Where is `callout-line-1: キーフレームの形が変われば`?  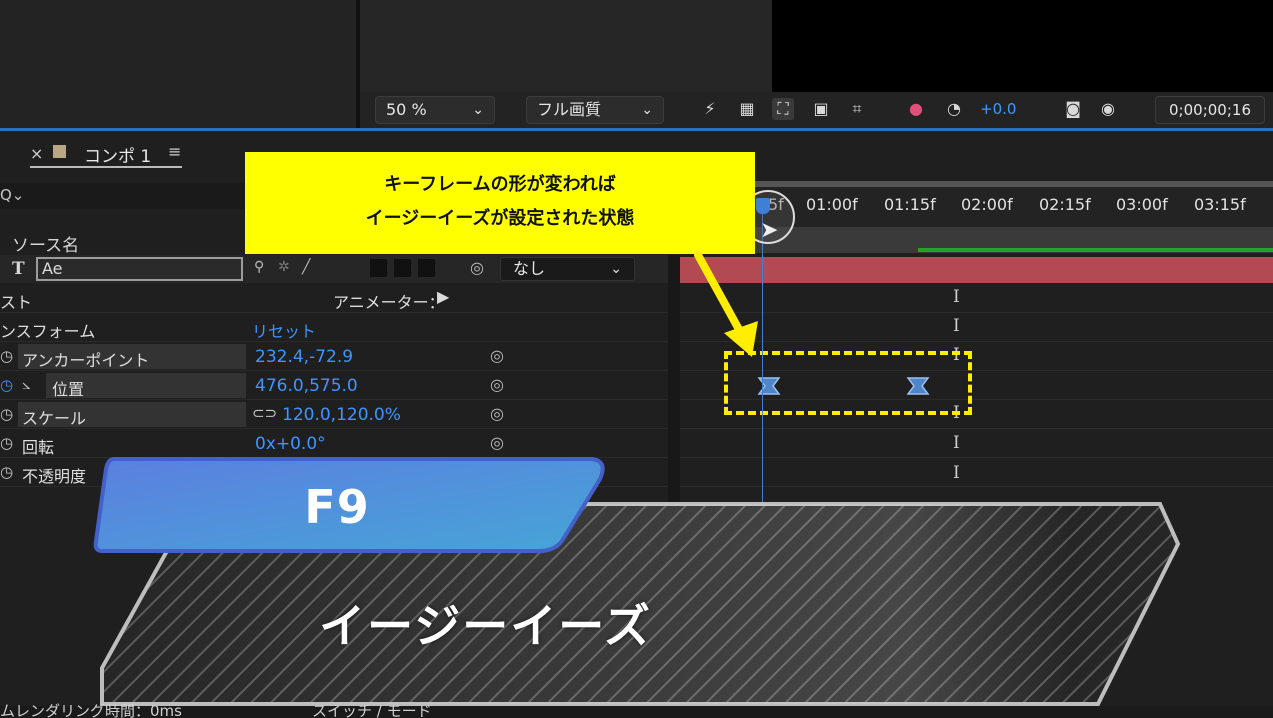
callout-line-1: キーフレームの形が変われば is located at coordinates (500, 184).